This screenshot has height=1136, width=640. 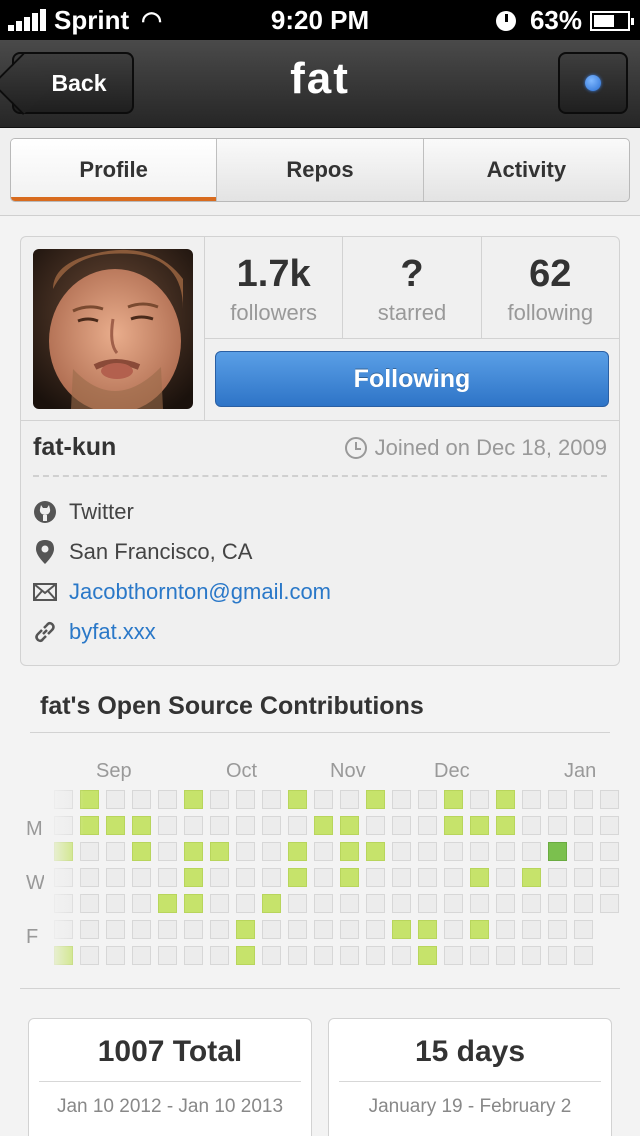 I want to click on clock-icon, so click(x=355, y=448).